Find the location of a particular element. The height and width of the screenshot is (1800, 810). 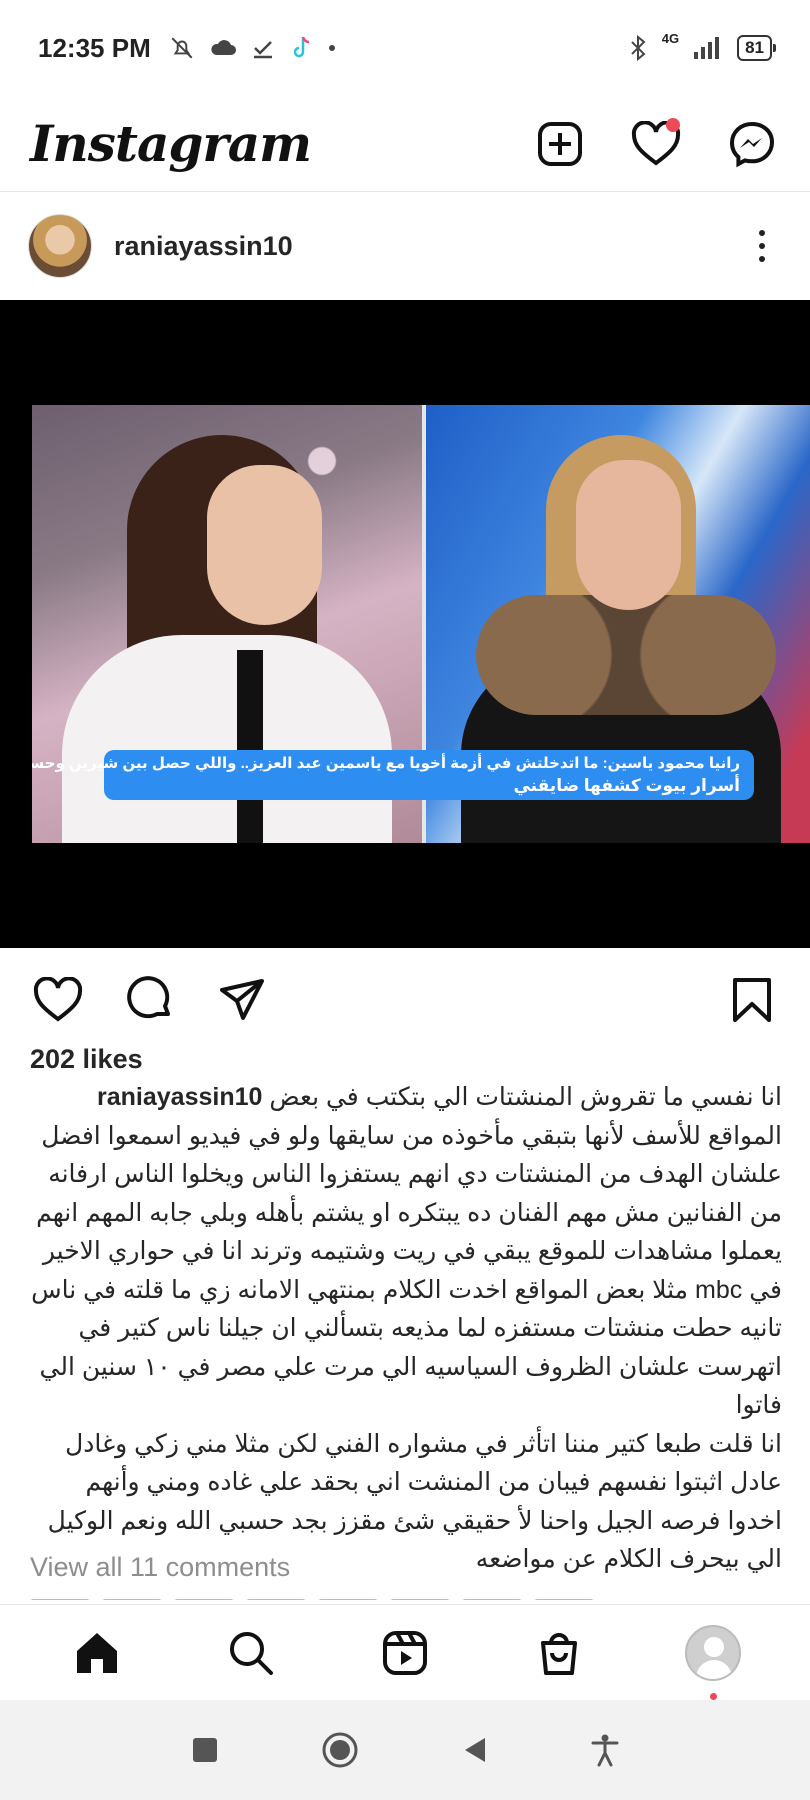

nav-reels is located at coordinates (405, 1653).